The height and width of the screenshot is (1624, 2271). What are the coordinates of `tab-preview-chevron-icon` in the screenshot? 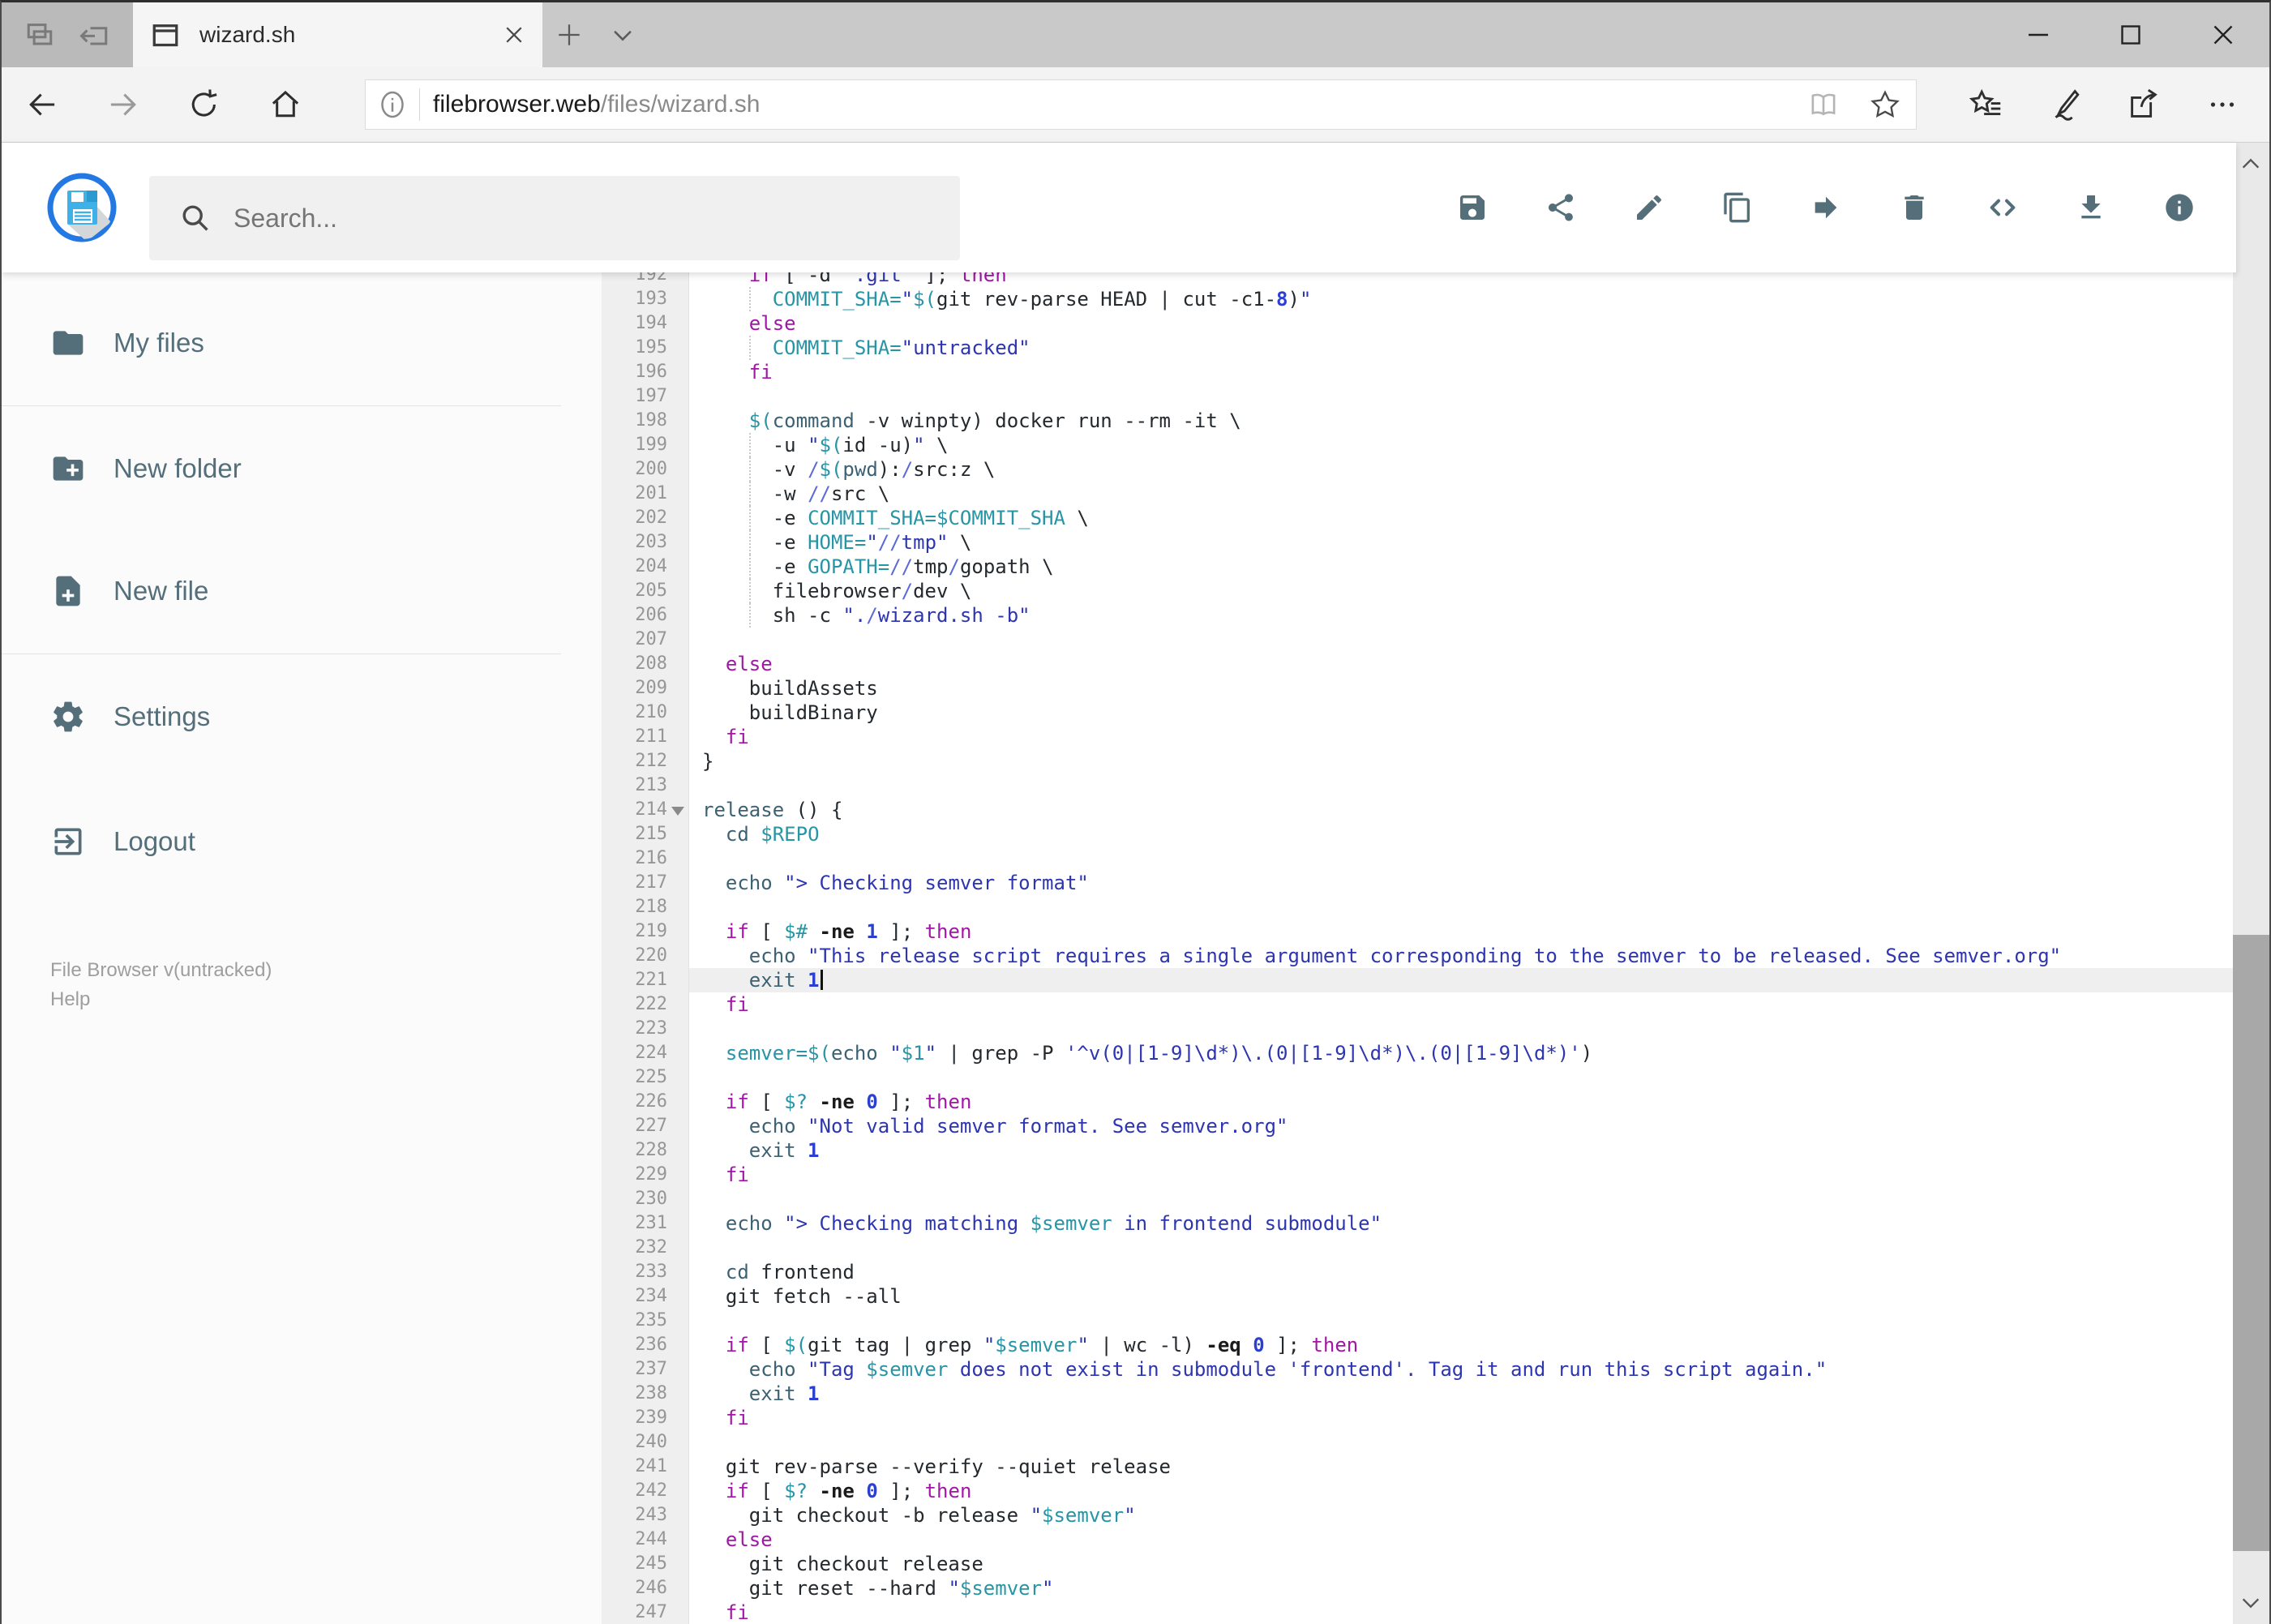 It's located at (622, 34).